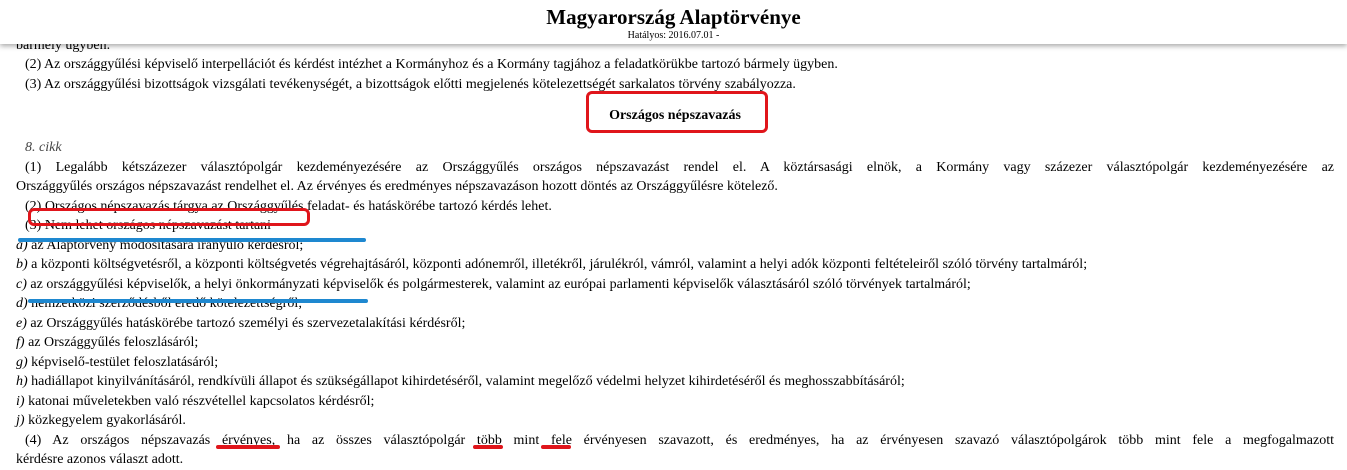 The image size is (1347, 470). Describe the element at coordinates (43, 147) in the screenshot. I see `article-number: 8. cikk` at that location.